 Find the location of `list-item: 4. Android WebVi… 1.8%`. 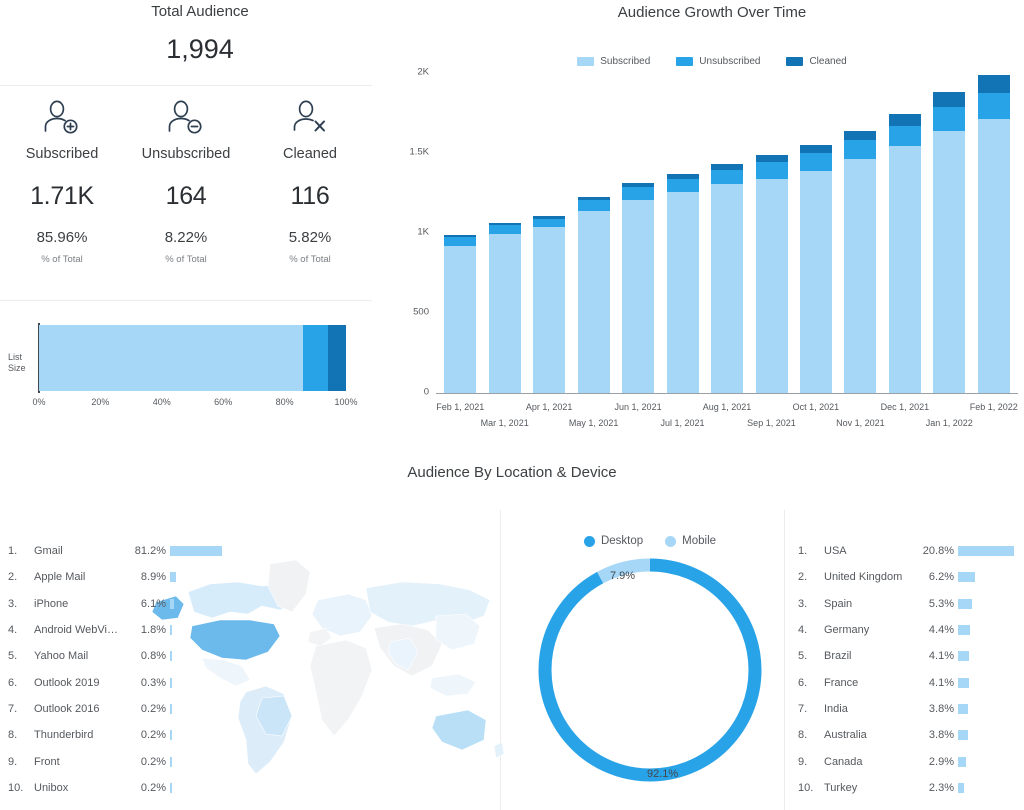

list-item: 4. Android WebVi… 1.8% is located at coordinates (120, 630).